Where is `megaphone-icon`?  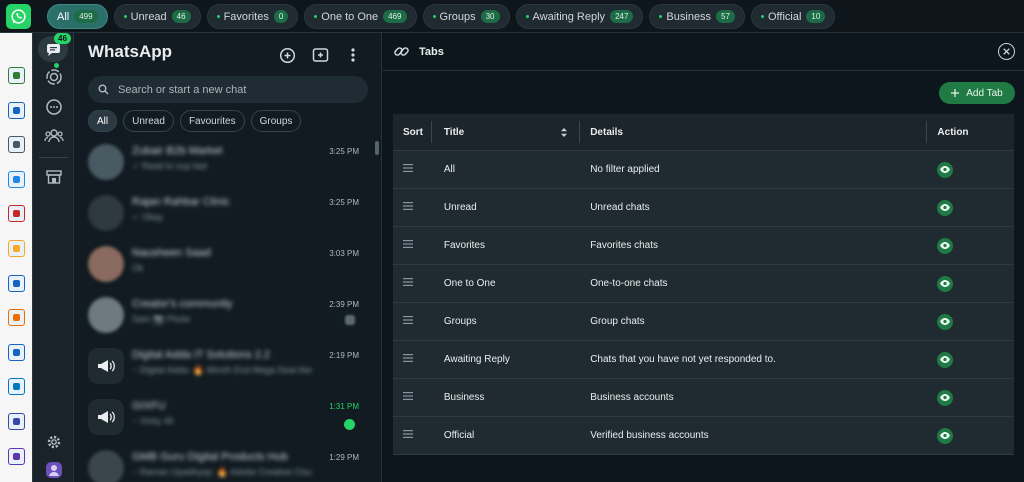
megaphone-icon is located at coordinates (106, 366).